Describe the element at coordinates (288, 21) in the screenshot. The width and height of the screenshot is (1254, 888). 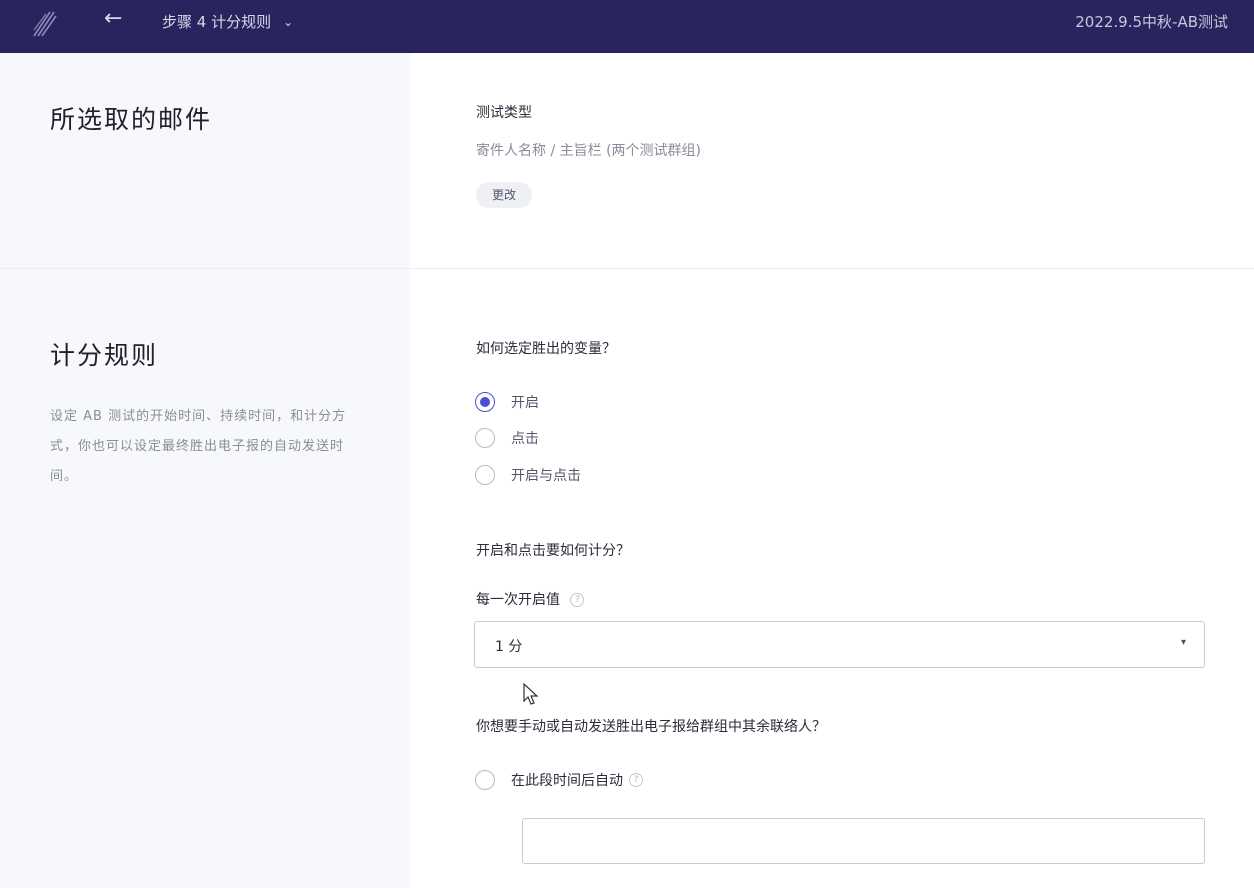
I see `chevron-down-icon: ⌄` at that location.